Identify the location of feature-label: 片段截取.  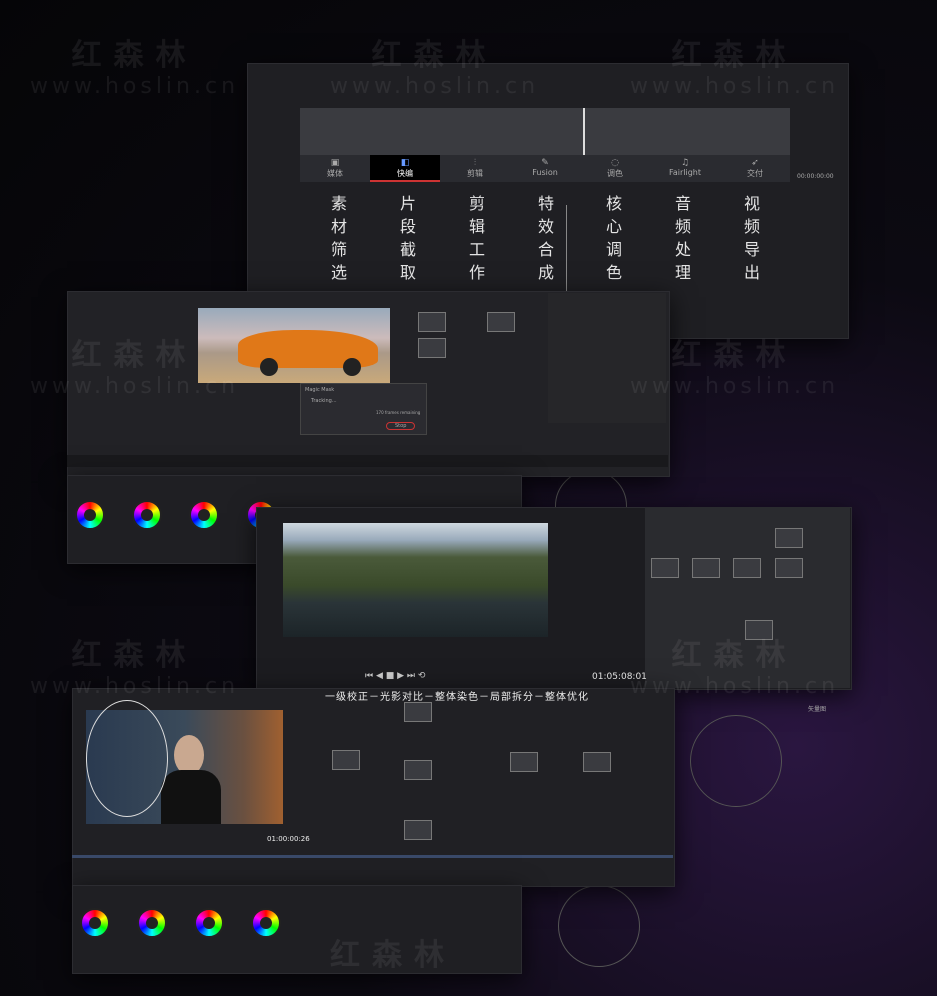
(408, 238).